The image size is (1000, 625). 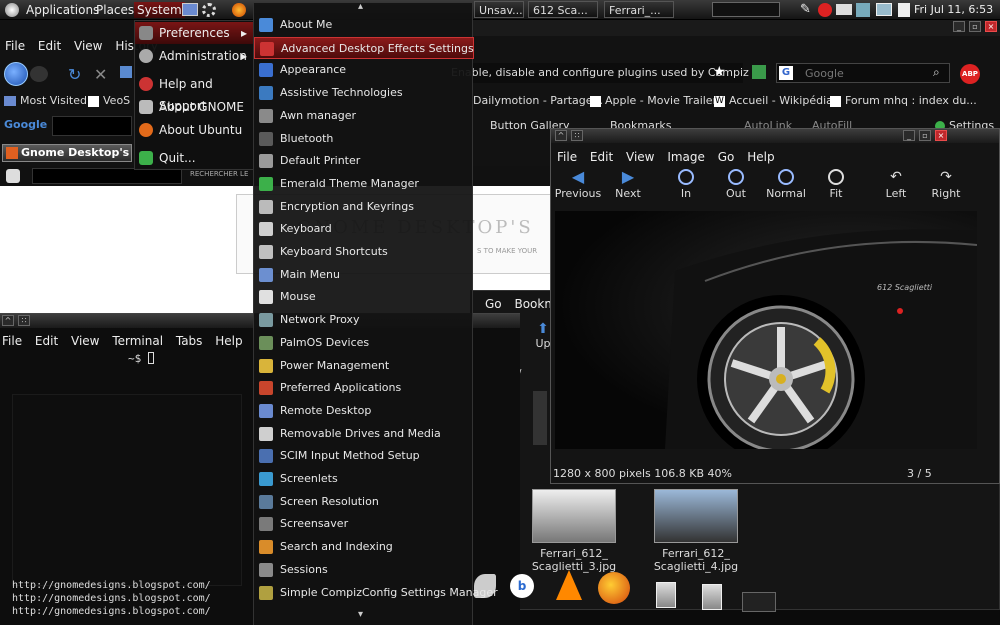 I want to click on pref-item-scim-input-method-setup: SCIM Input Method Setup, so click(x=364, y=456).